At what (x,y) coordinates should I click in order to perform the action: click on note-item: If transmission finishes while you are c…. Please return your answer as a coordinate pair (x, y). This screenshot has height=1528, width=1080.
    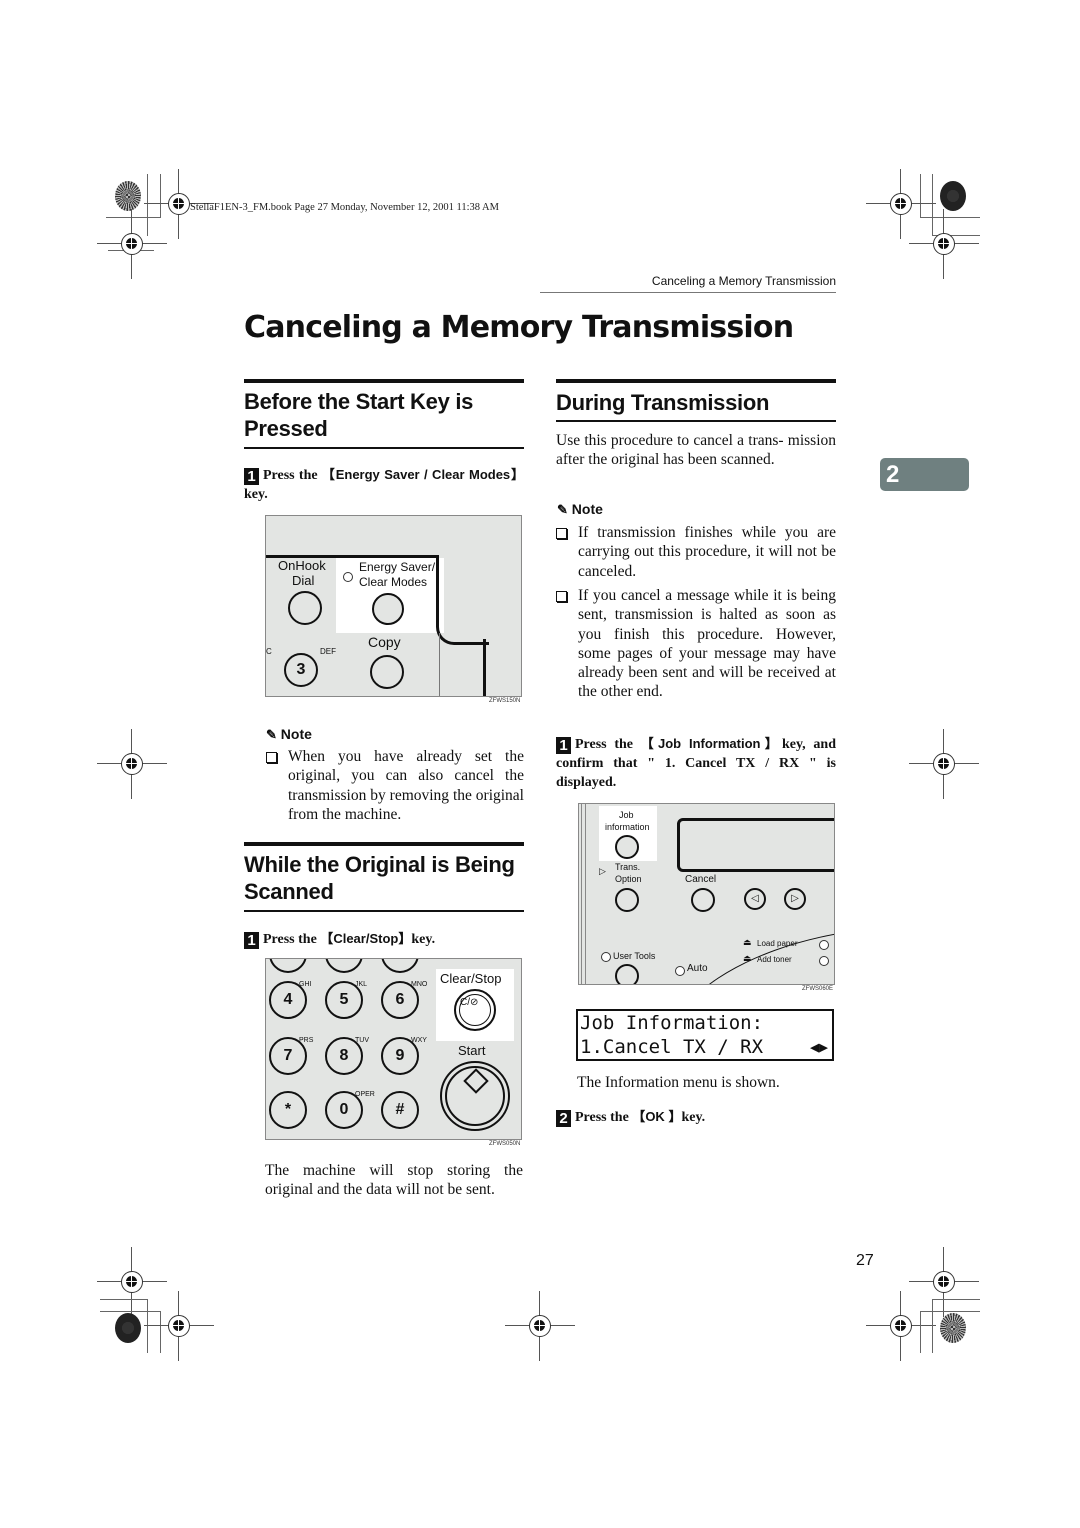
    Looking at the image, I should click on (696, 552).